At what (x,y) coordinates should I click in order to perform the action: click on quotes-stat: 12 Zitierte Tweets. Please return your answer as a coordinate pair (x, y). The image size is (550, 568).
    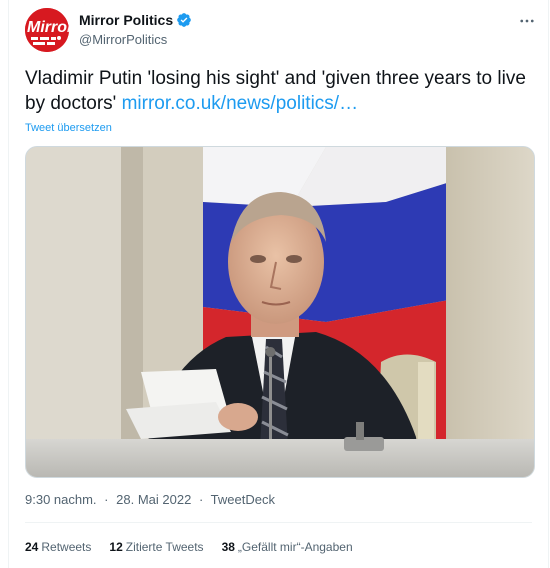
    Looking at the image, I should click on (156, 547).